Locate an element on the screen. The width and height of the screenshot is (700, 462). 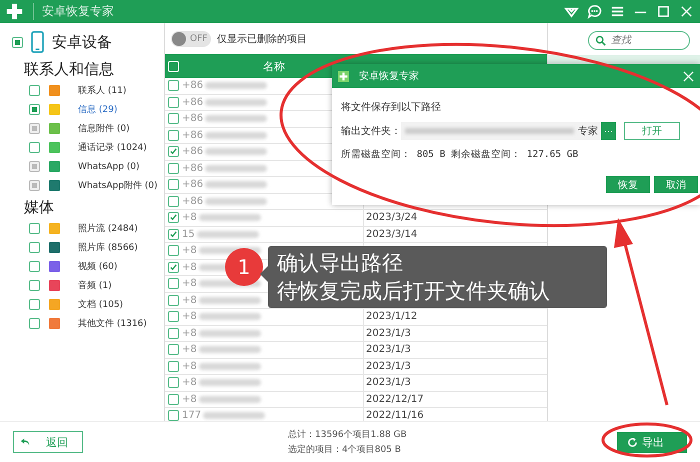
summary-text: 总计：13596个项目1.88 GB is located at coordinates (347, 434).